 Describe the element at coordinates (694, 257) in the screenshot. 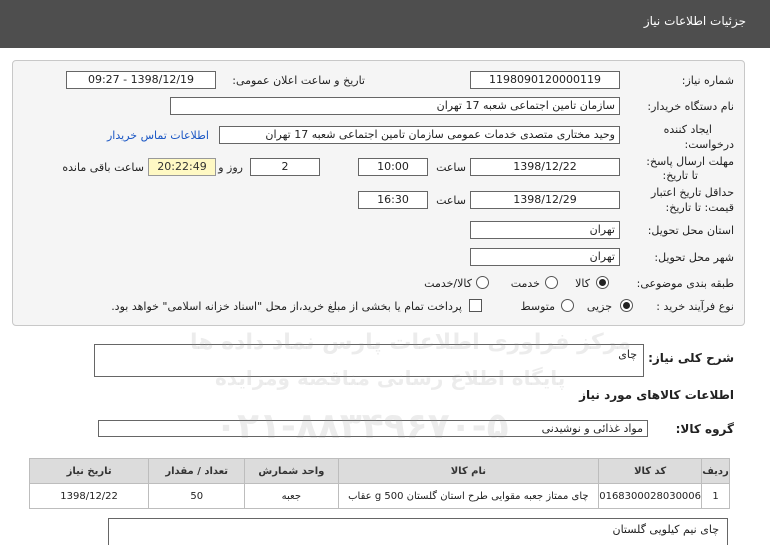

I see `city-label: شهر محل تحویل:` at that location.